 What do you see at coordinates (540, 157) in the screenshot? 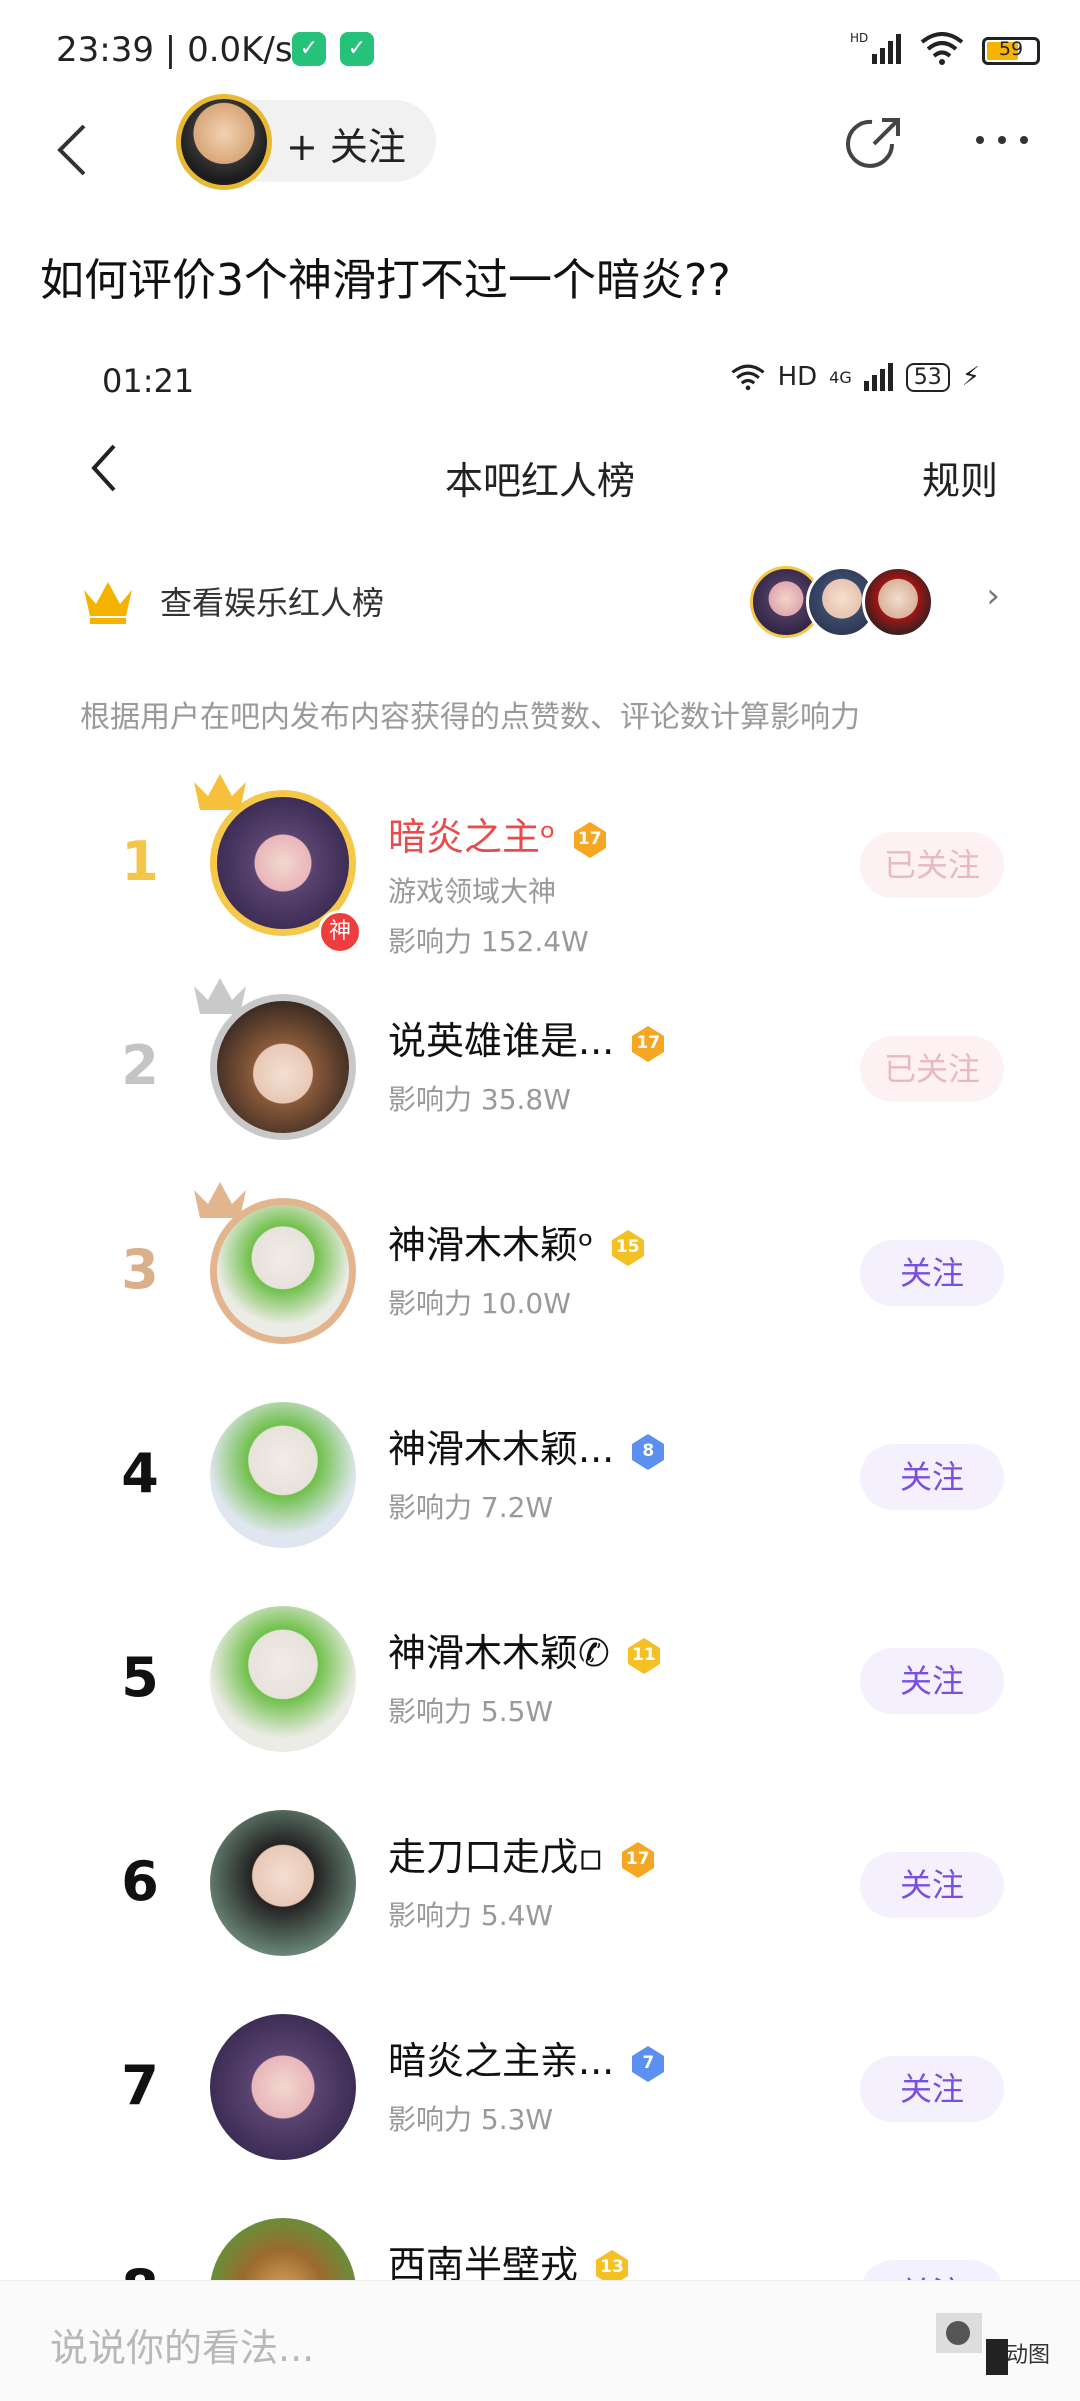
I see `post-header: + 关注` at bounding box center [540, 157].